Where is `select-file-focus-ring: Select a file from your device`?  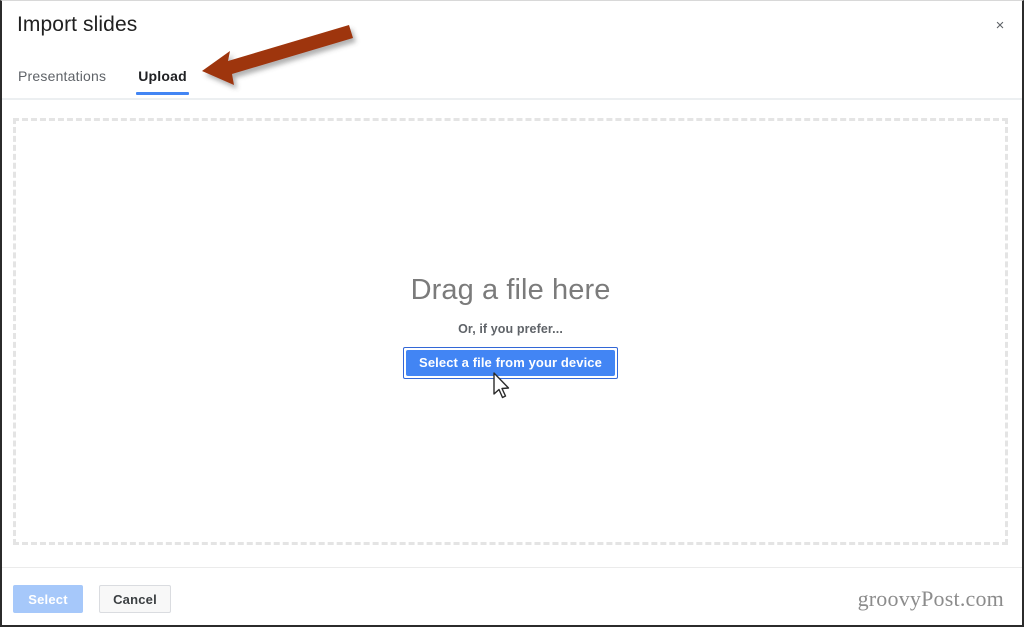 select-file-focus-ring: Select a file from your device is located at coordinates (510, 363).